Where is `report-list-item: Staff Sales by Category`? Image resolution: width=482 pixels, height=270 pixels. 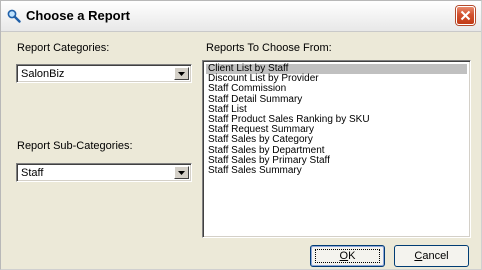
report-list-item: Staff Sales by Category is located at coordinates (336, 140).